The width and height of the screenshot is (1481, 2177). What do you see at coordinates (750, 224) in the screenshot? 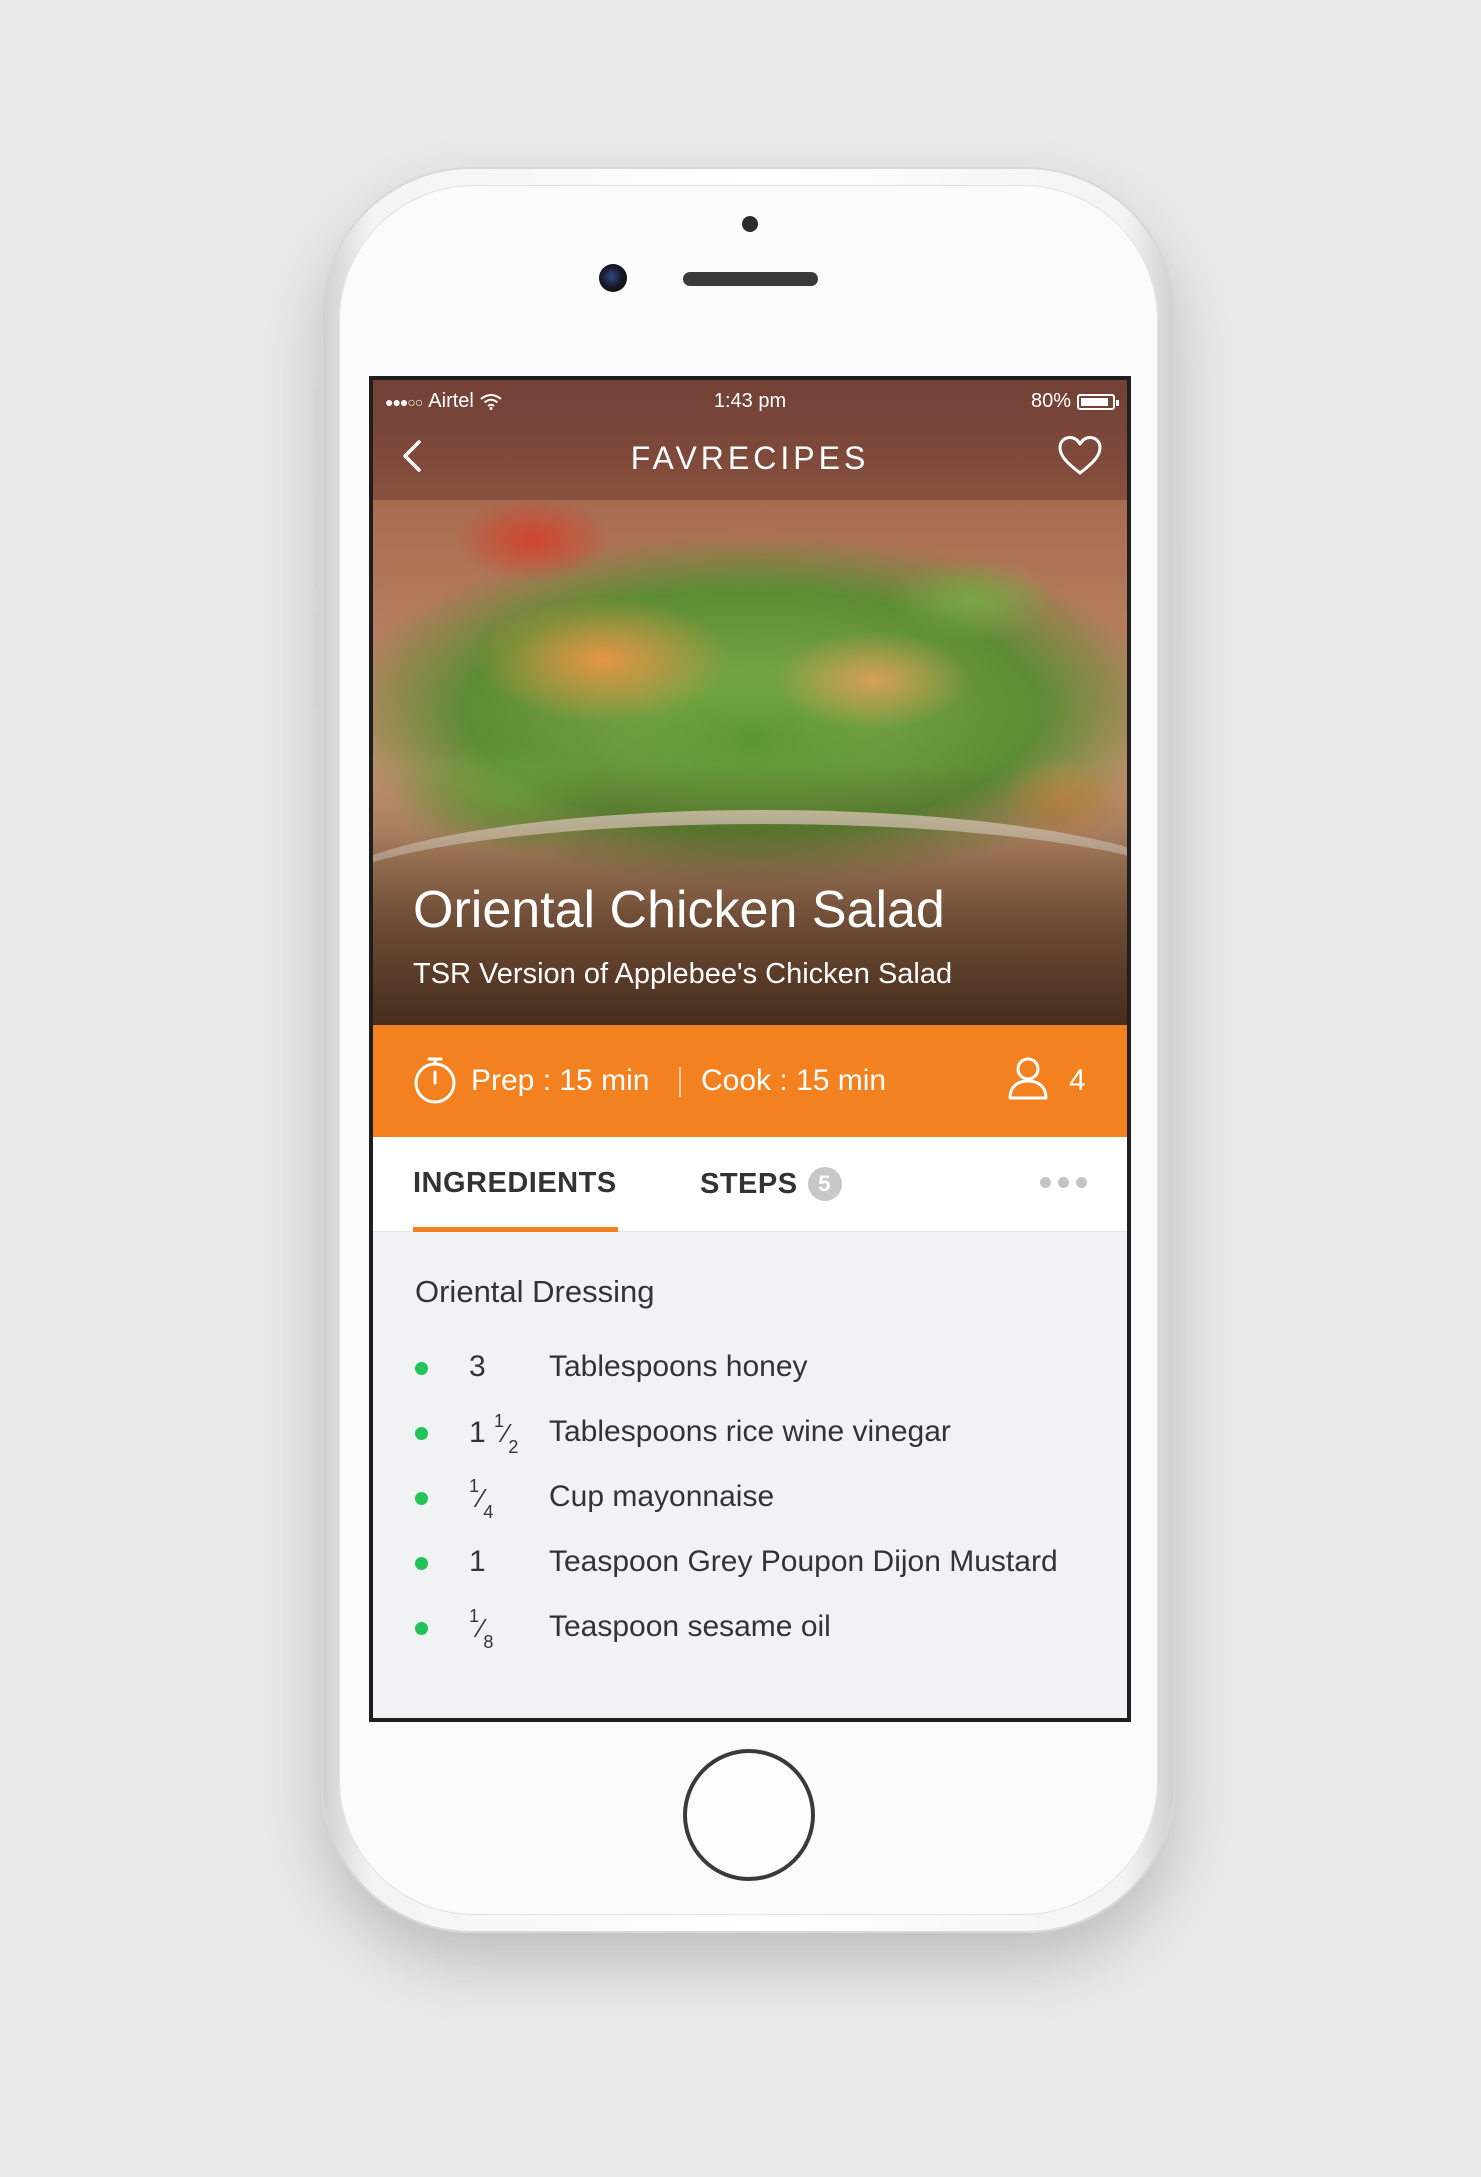
I see `proximity-sensor` at bounding box center [750, 224].